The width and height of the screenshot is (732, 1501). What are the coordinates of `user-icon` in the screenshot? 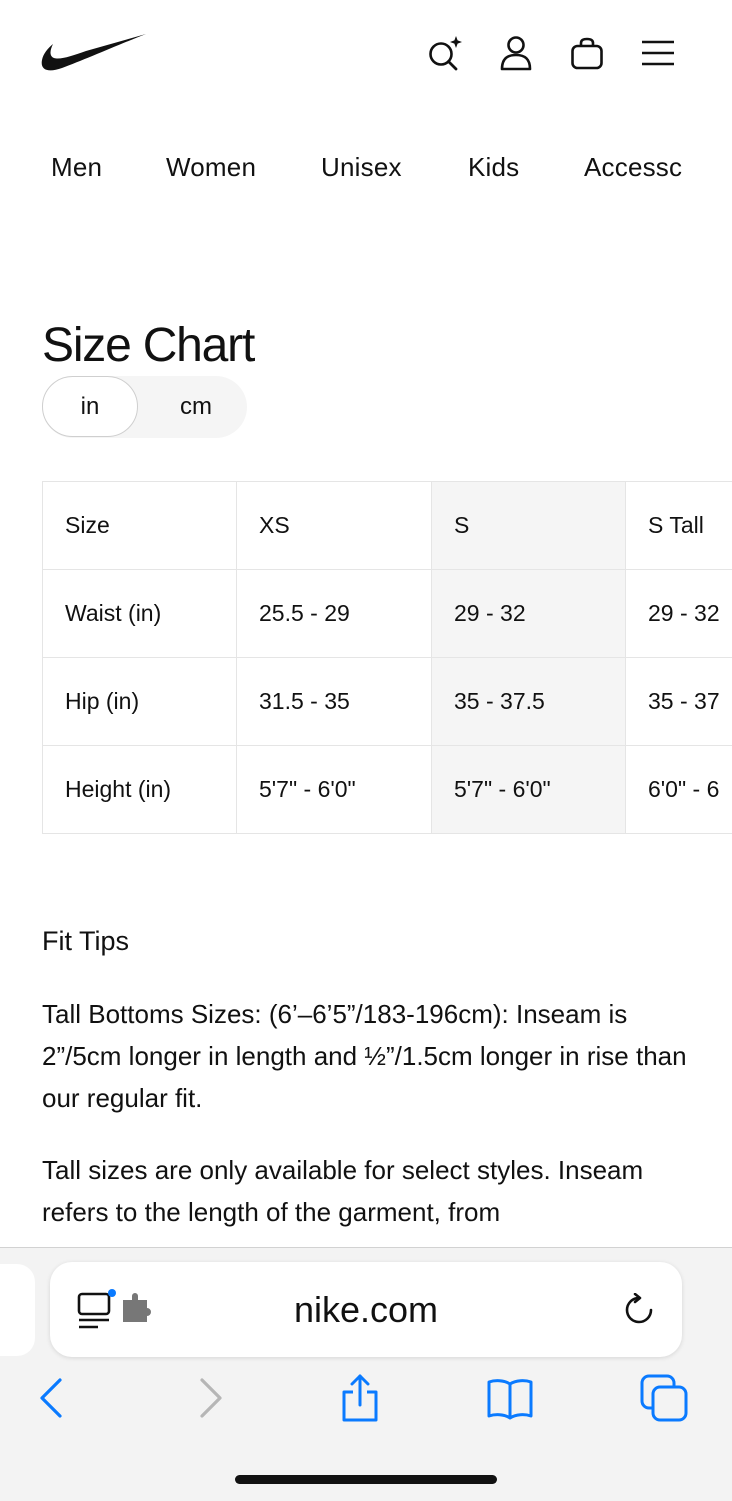 It's located at (516, 53).